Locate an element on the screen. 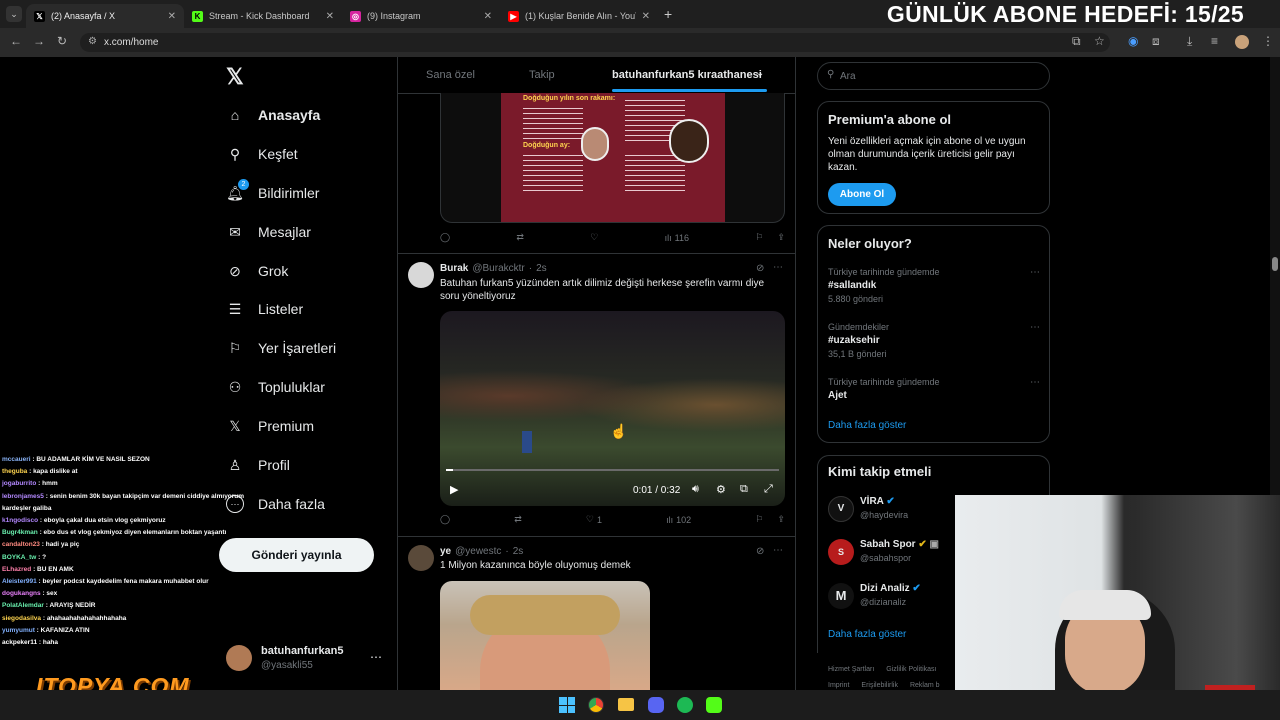 The image size is (1280, 720). tab-media-icon: ≡ is located at coordinates (1214, 41).